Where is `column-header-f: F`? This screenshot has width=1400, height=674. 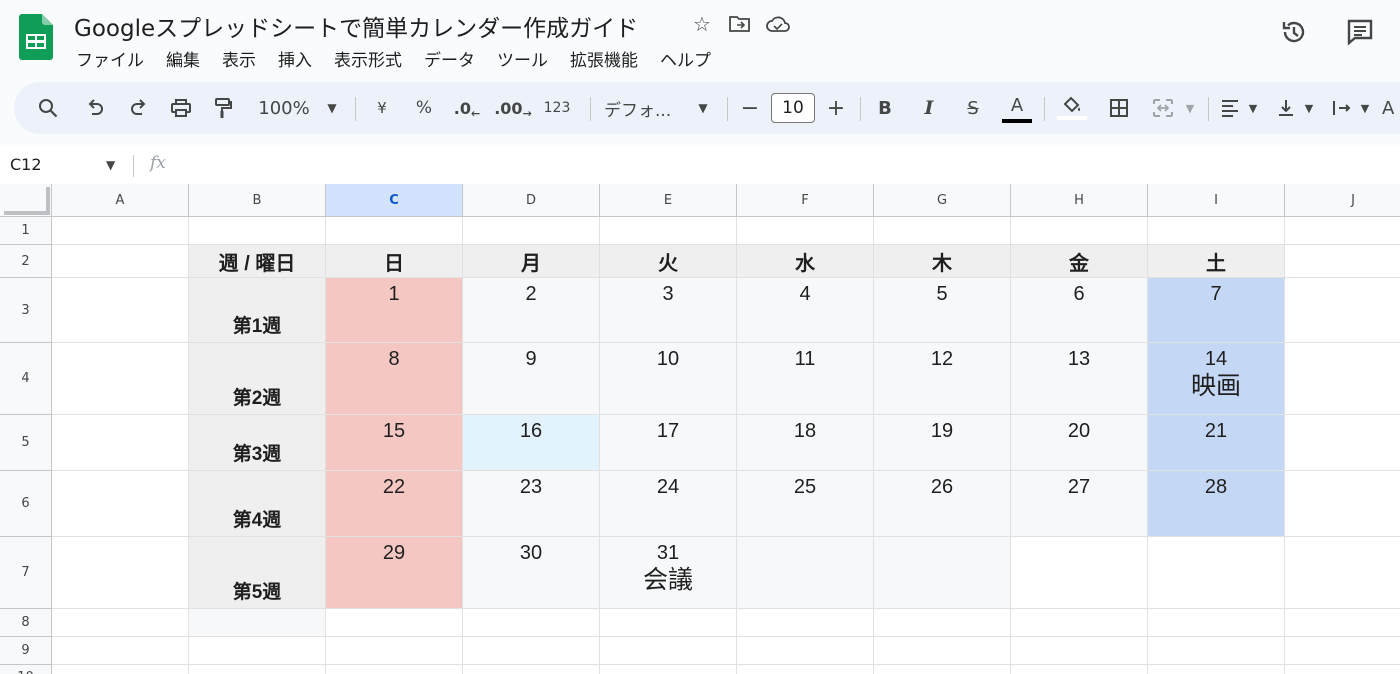
column-header-f: F is located at coordinates (805, 200).